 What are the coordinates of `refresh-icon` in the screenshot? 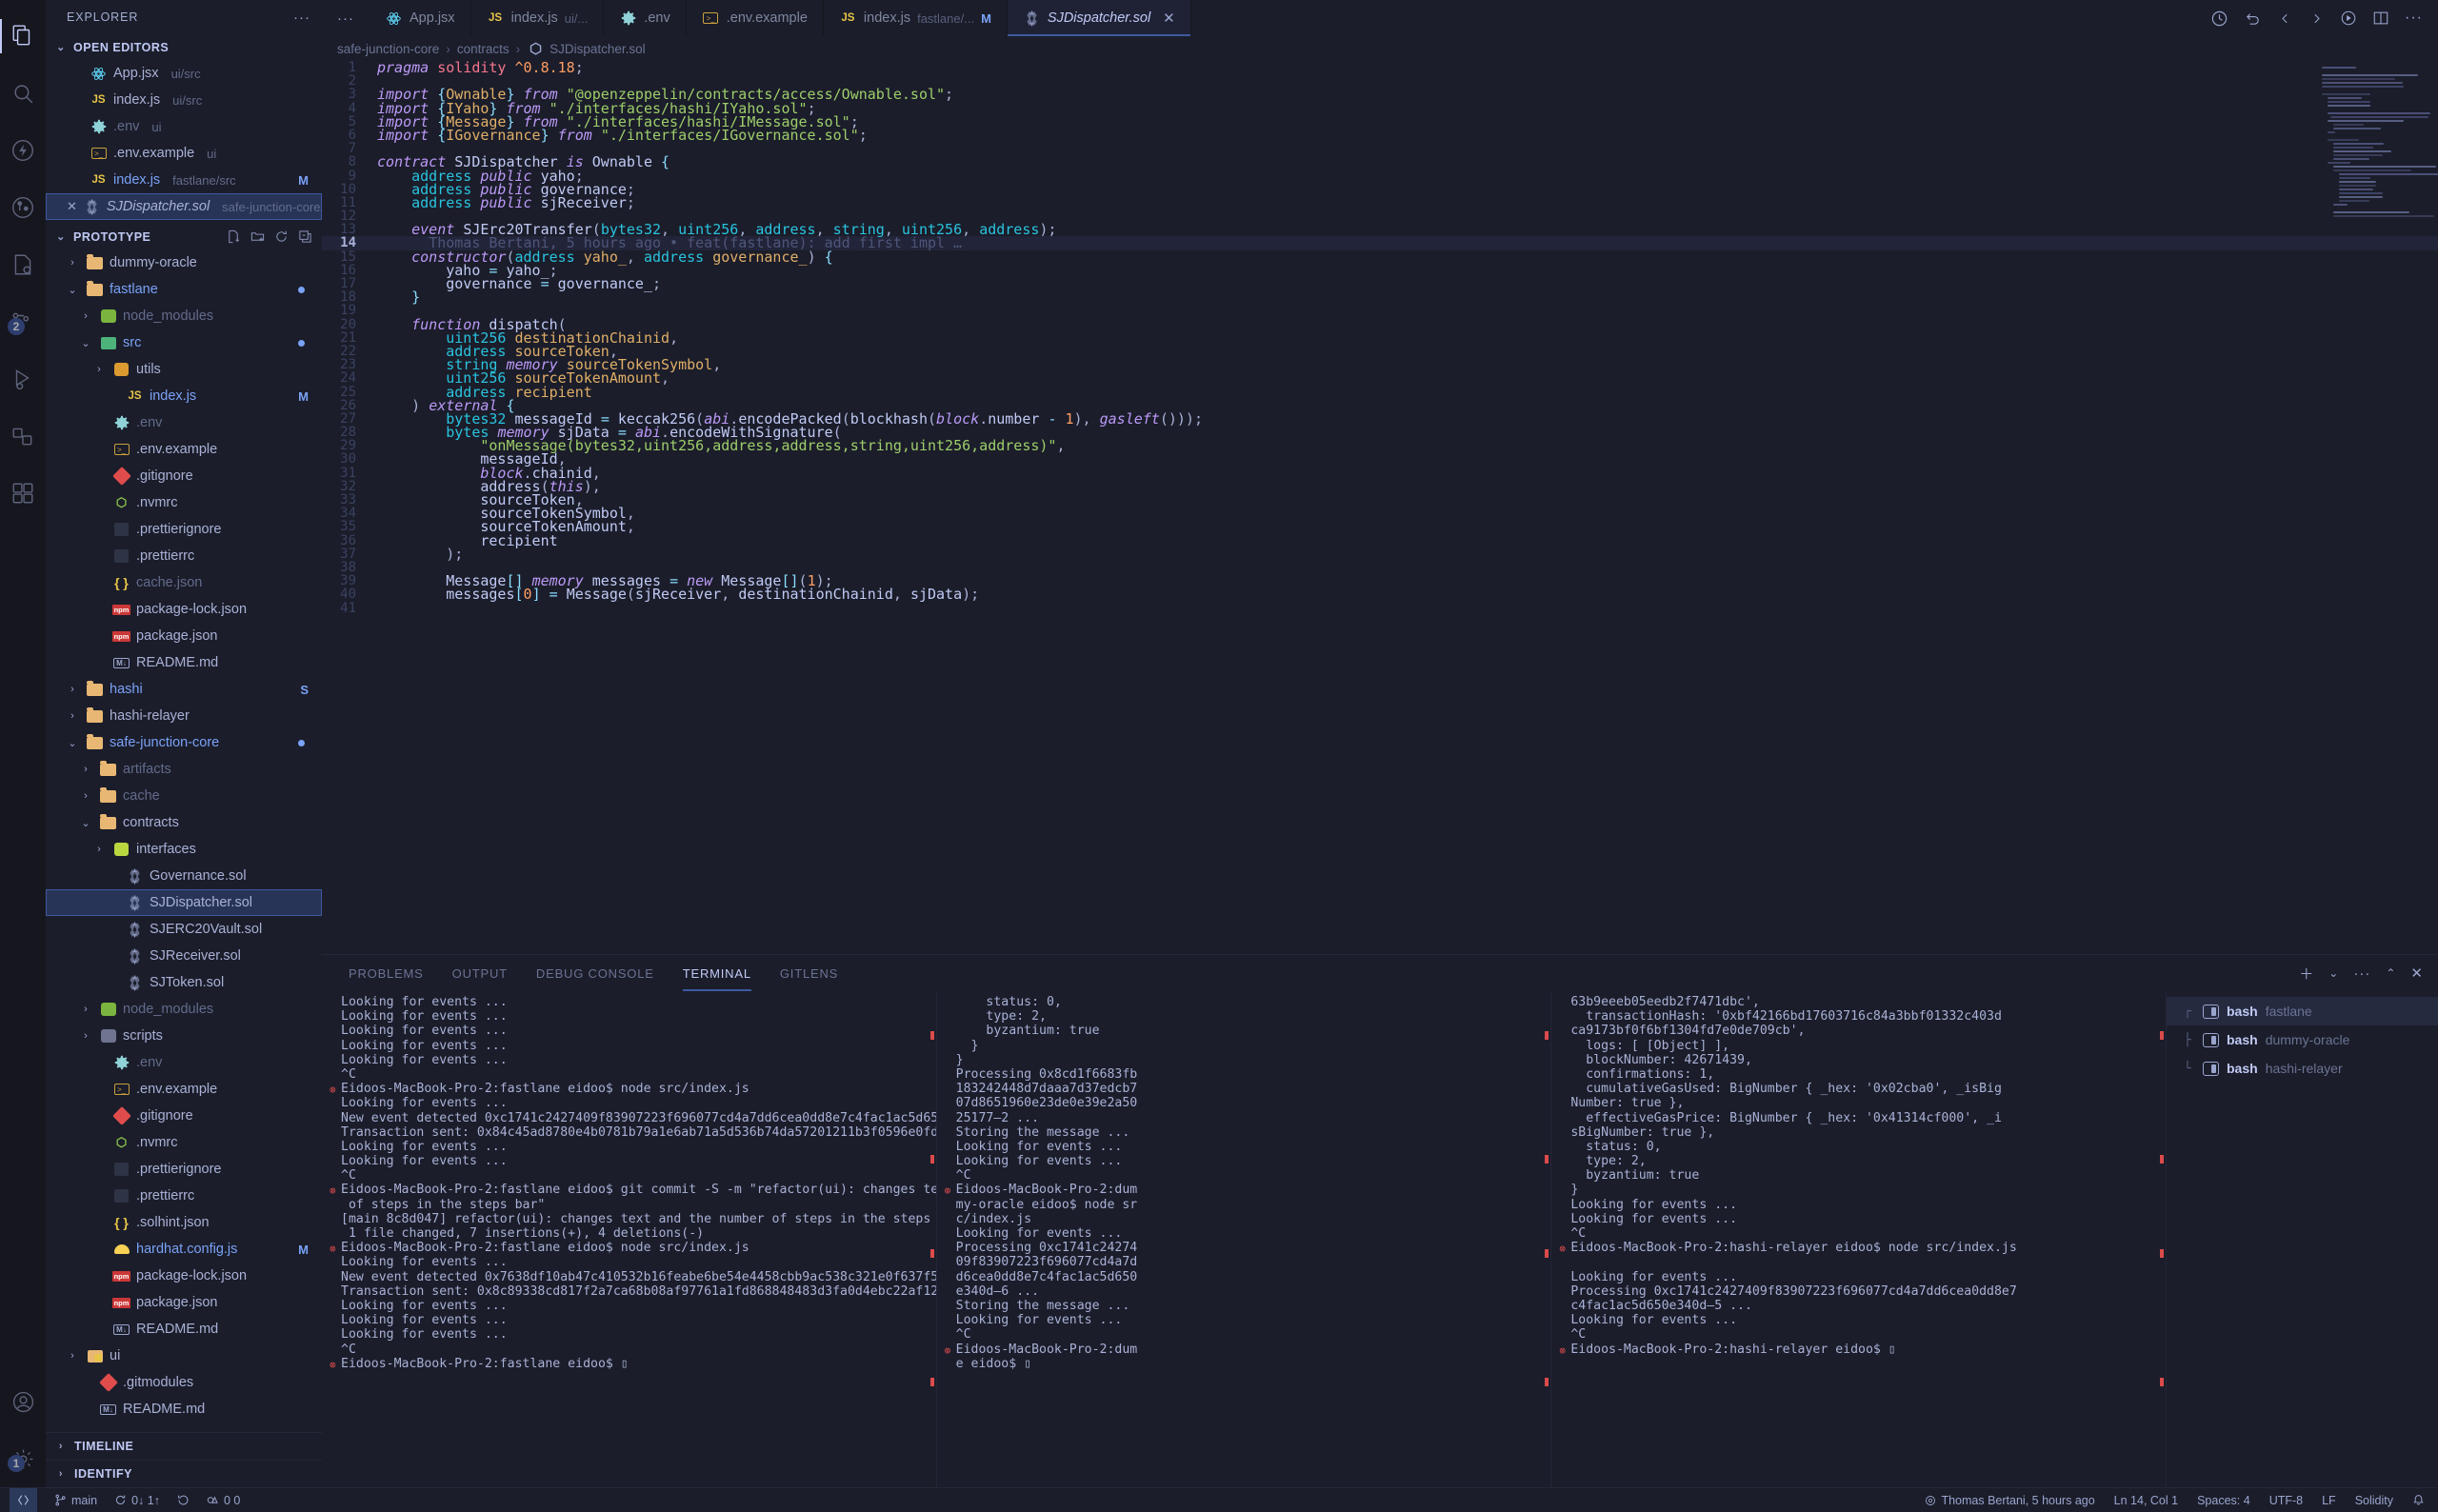 It's located at (281, 236).